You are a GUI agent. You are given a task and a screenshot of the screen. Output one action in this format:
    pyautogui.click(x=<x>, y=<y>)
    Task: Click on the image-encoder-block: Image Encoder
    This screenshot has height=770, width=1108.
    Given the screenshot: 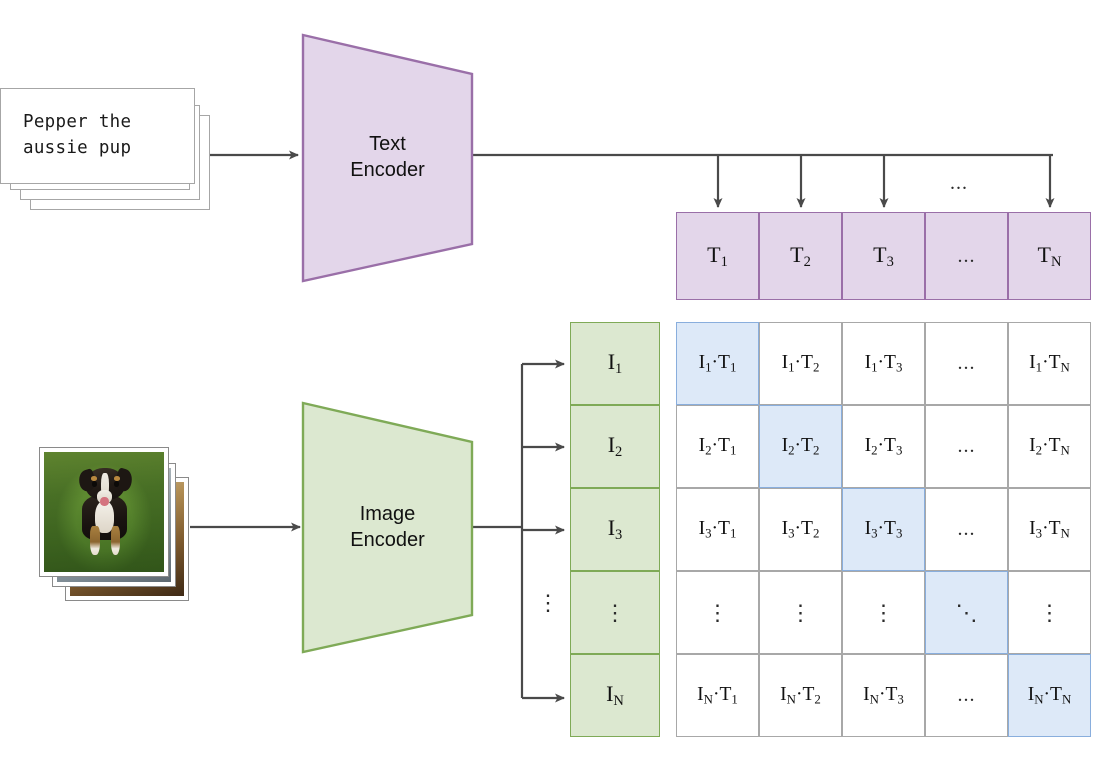 What is the action you would take?
    pyautogui.click(x=387, y=527)
    